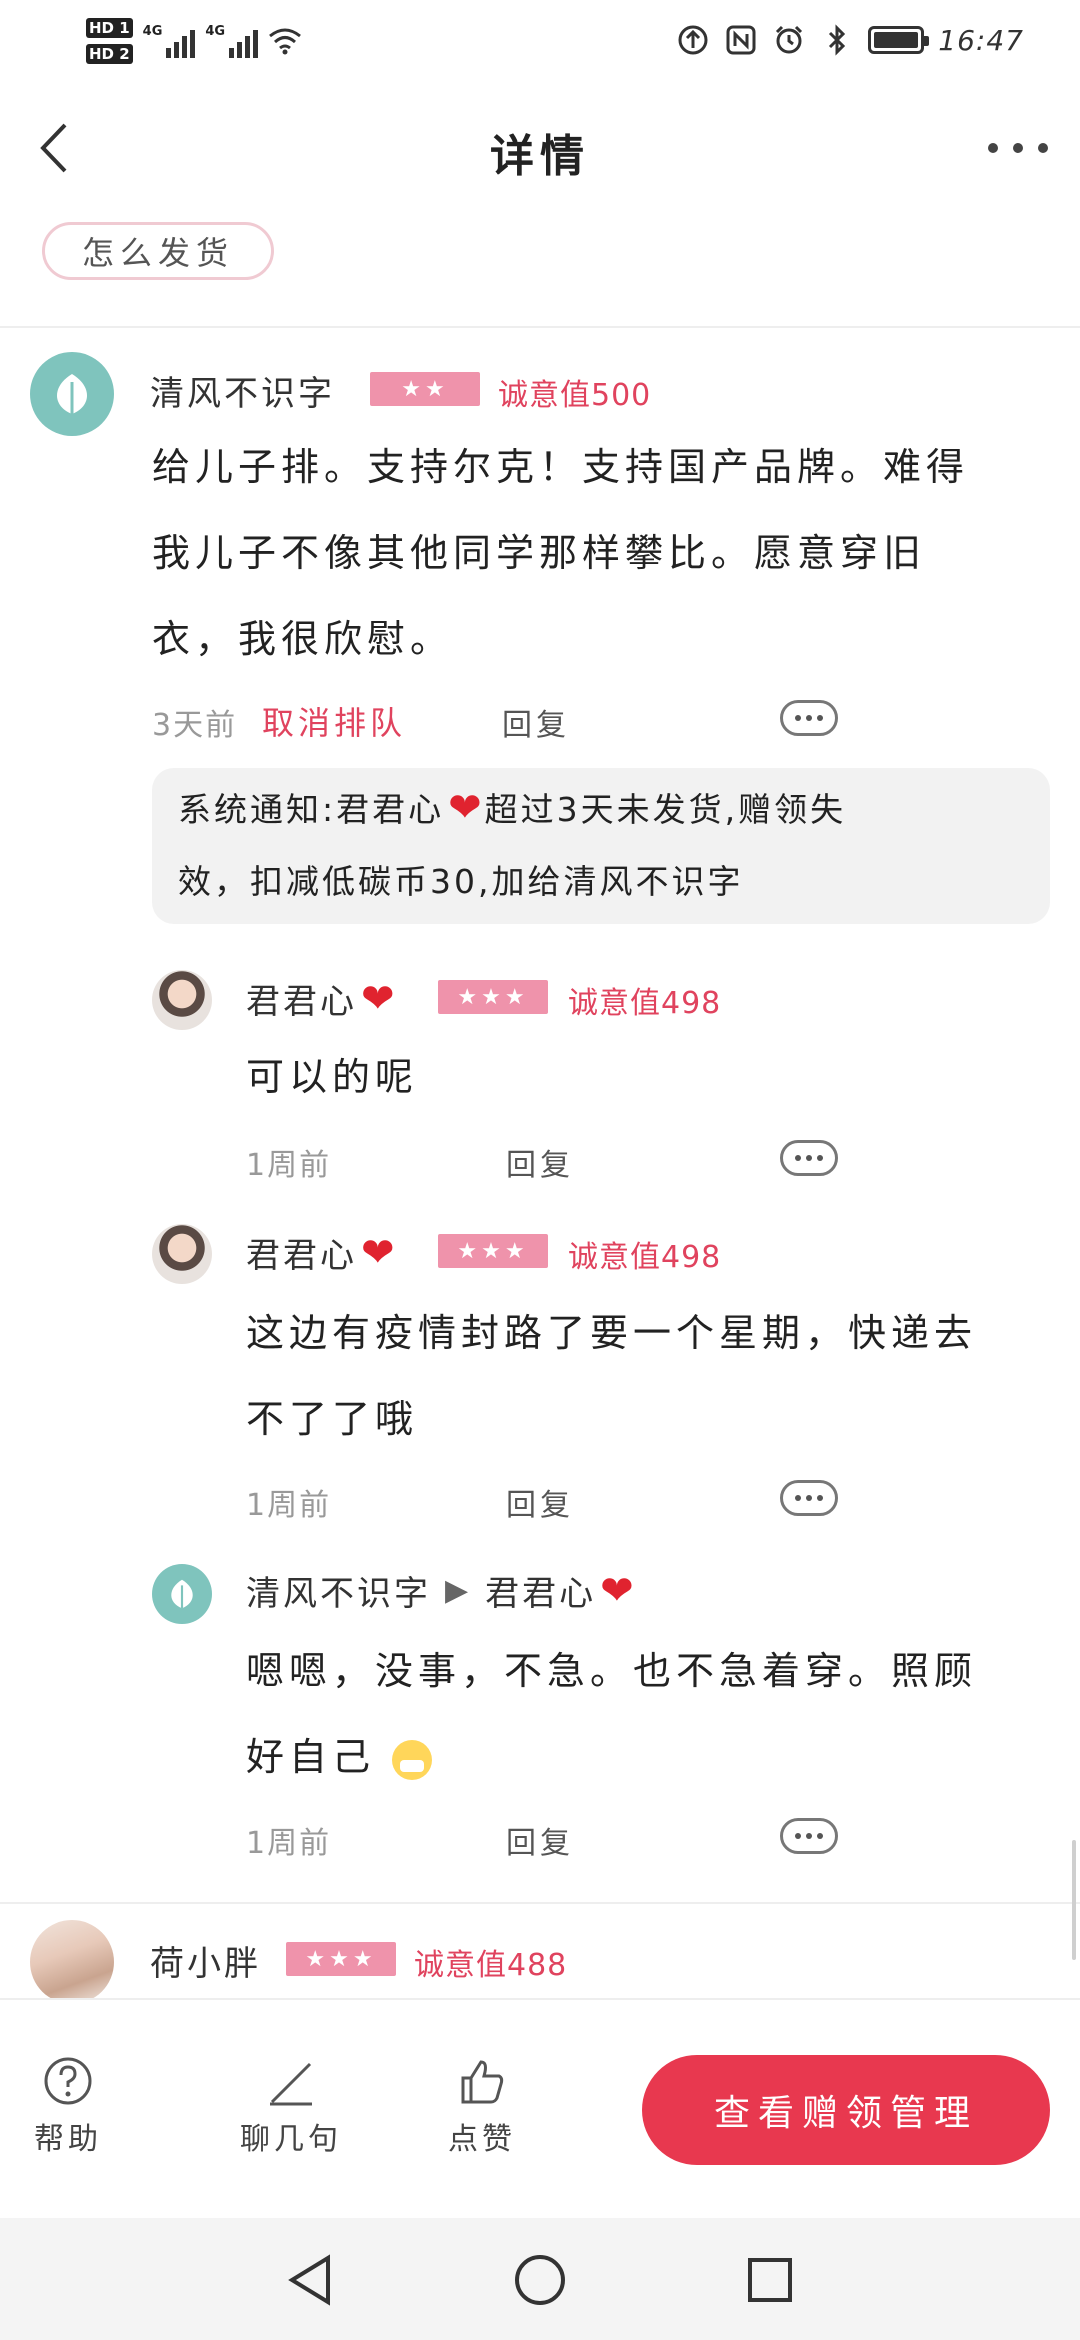 The width and height of the screenshot is (1080, 2340). What do you see at coordinates (285, 41) in the screenshot?
I see `wifi-icon` at bounding box center [285, 41].